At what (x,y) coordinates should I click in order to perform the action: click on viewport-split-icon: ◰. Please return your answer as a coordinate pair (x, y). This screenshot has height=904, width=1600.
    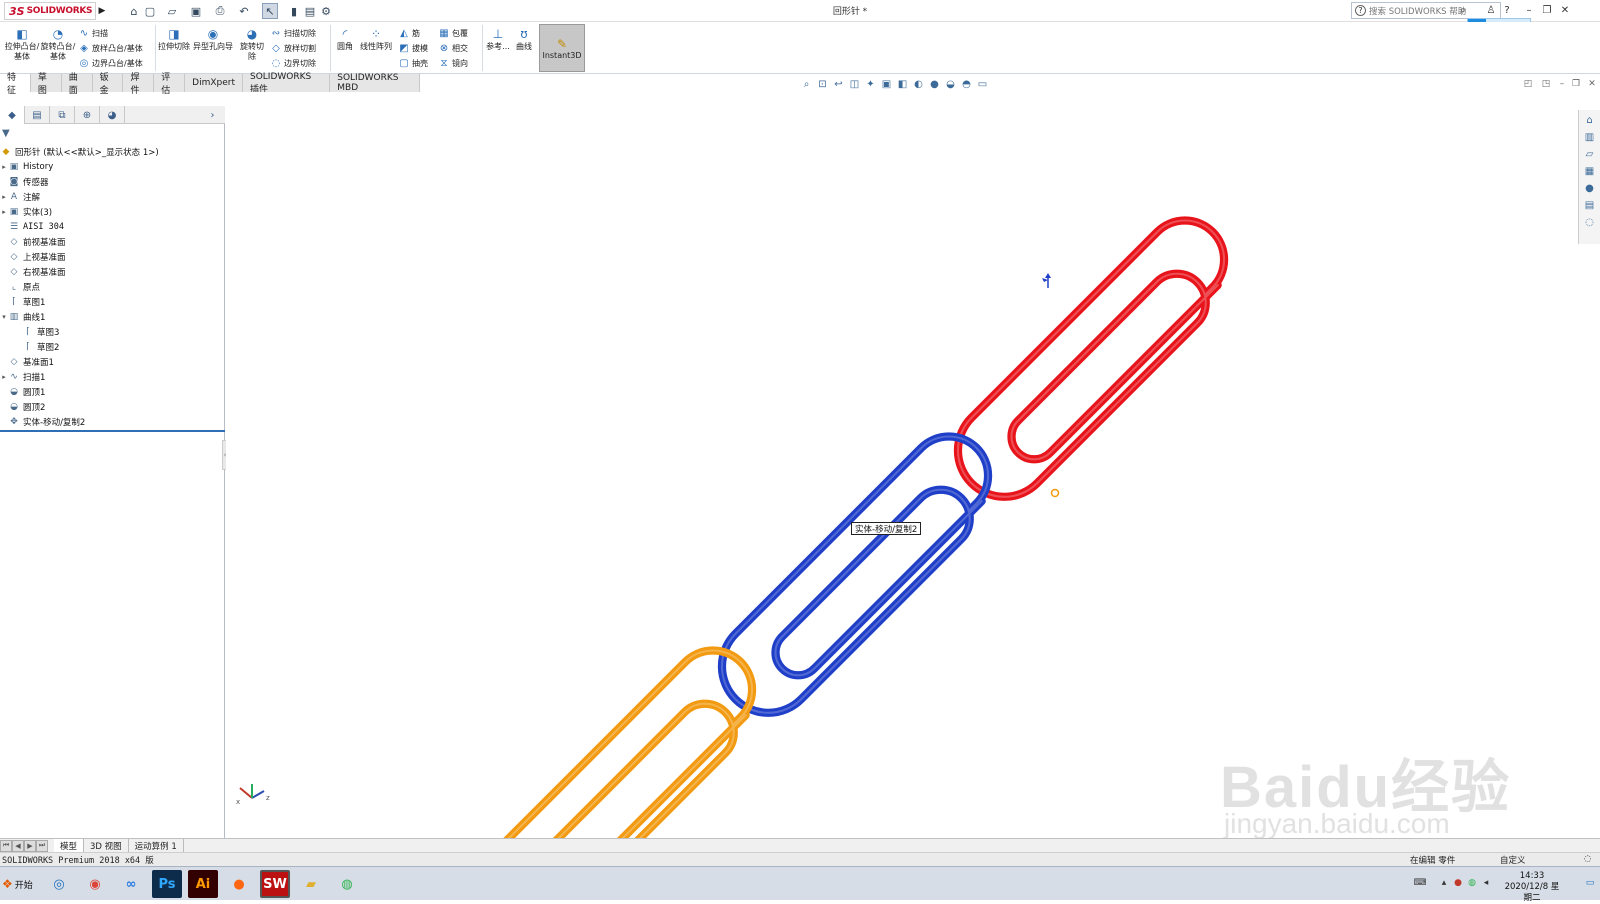
    Looking at the image, I should click on (1528, 84).